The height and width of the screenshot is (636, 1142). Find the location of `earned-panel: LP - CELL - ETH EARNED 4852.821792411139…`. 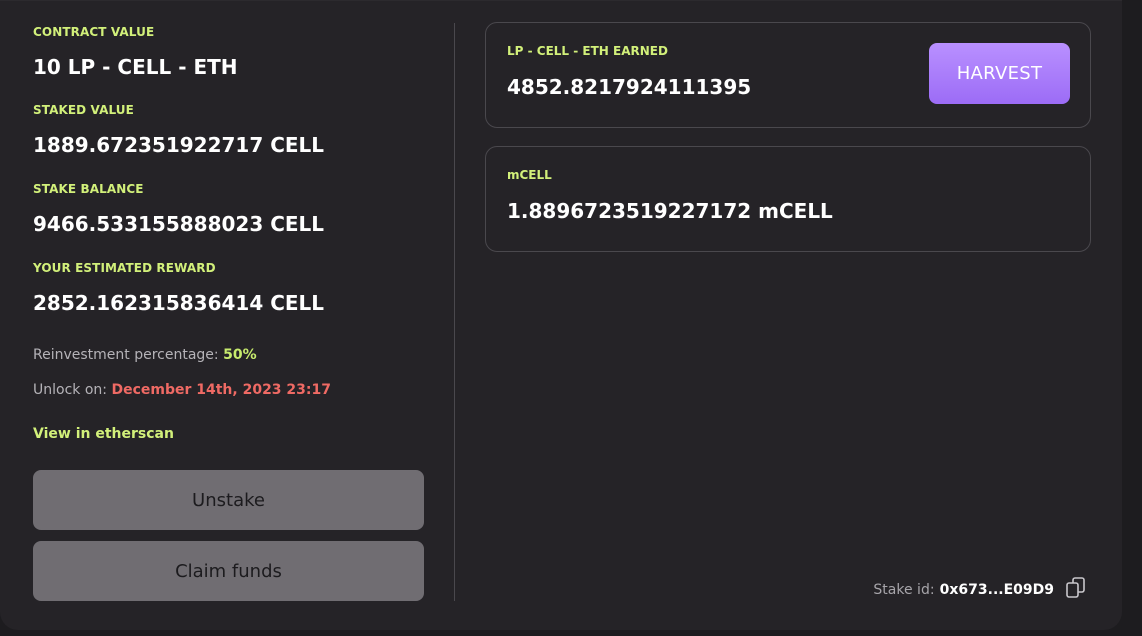

earned-panel: LP - CELL - ETH EARNED 4852.821792411139… is located at coordinates (788, 75).